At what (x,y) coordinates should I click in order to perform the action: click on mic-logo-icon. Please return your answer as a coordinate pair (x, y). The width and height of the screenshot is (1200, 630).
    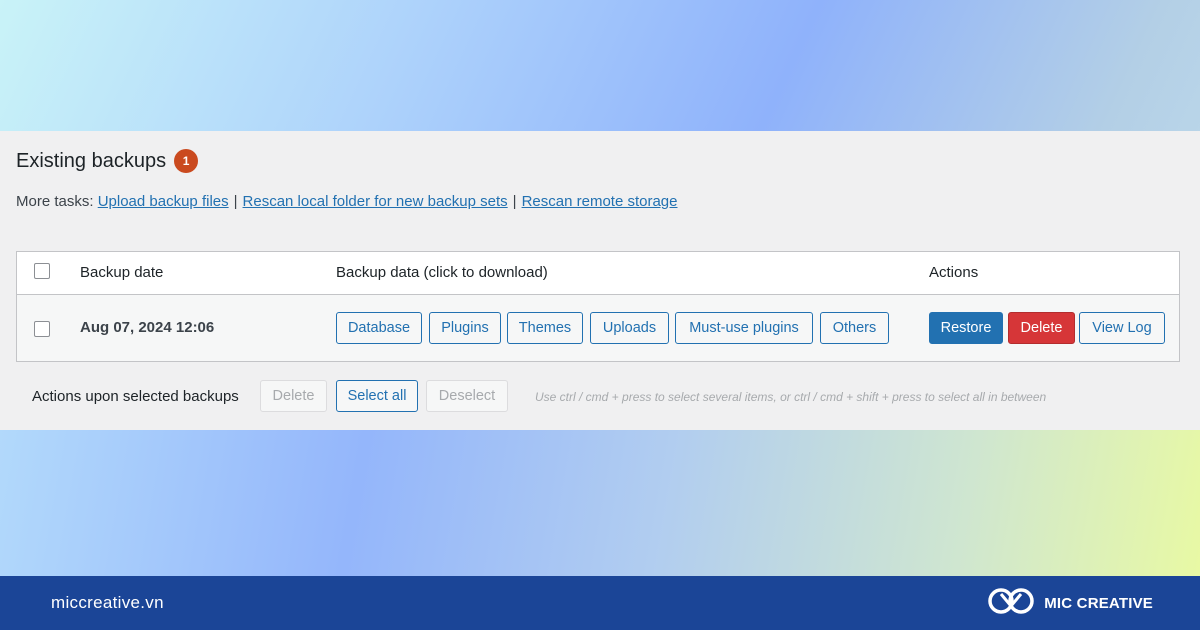
    Looking at the image, I should click on (1011, 603).